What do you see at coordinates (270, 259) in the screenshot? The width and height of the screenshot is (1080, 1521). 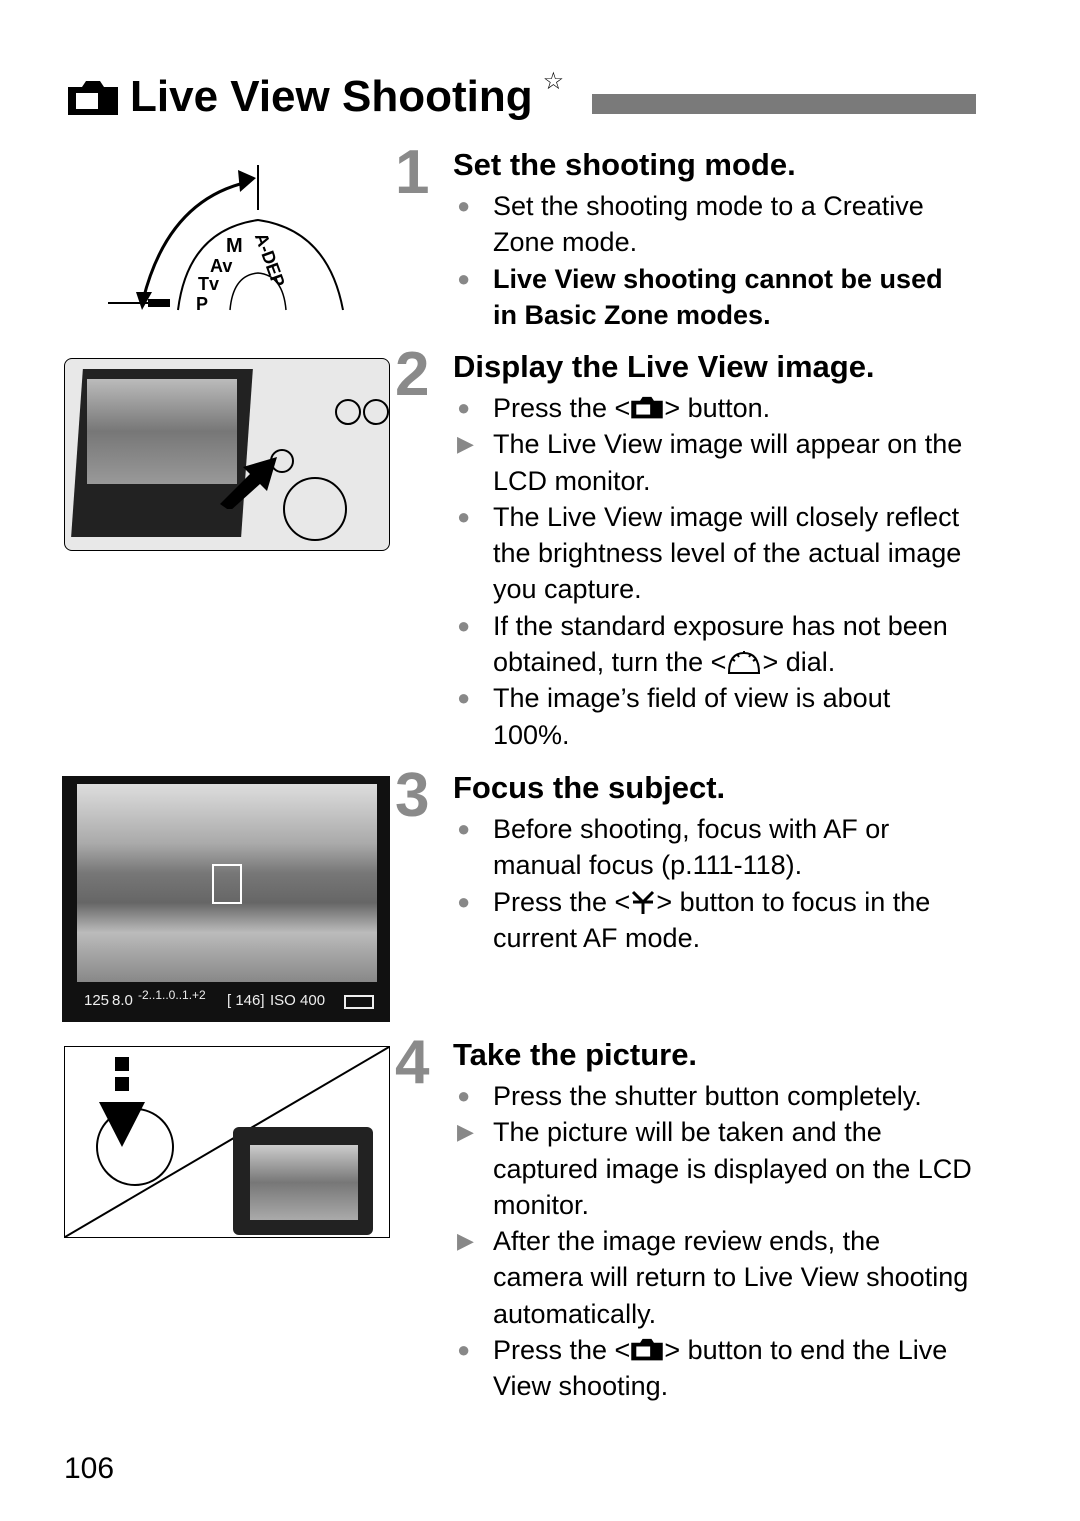 I see `dial-label-adep: A-DEP` at bounding box center [270, 259].